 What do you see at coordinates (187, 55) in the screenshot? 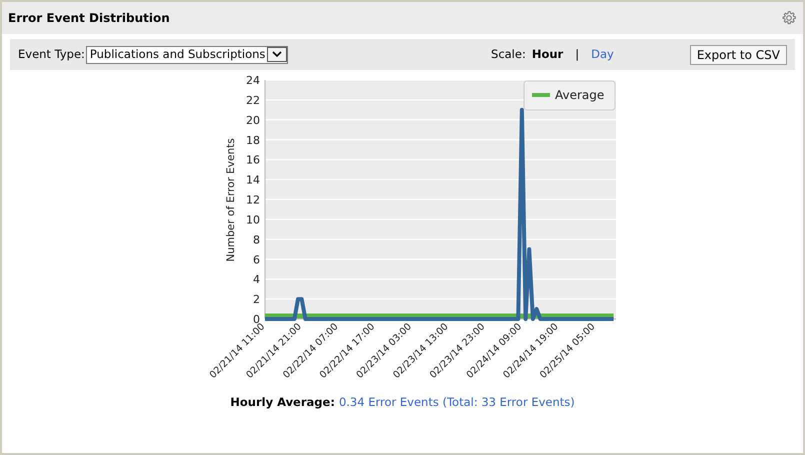
I see `event-type-dropdown: Publications and Subscriptions` at bounding box center [187, 55].